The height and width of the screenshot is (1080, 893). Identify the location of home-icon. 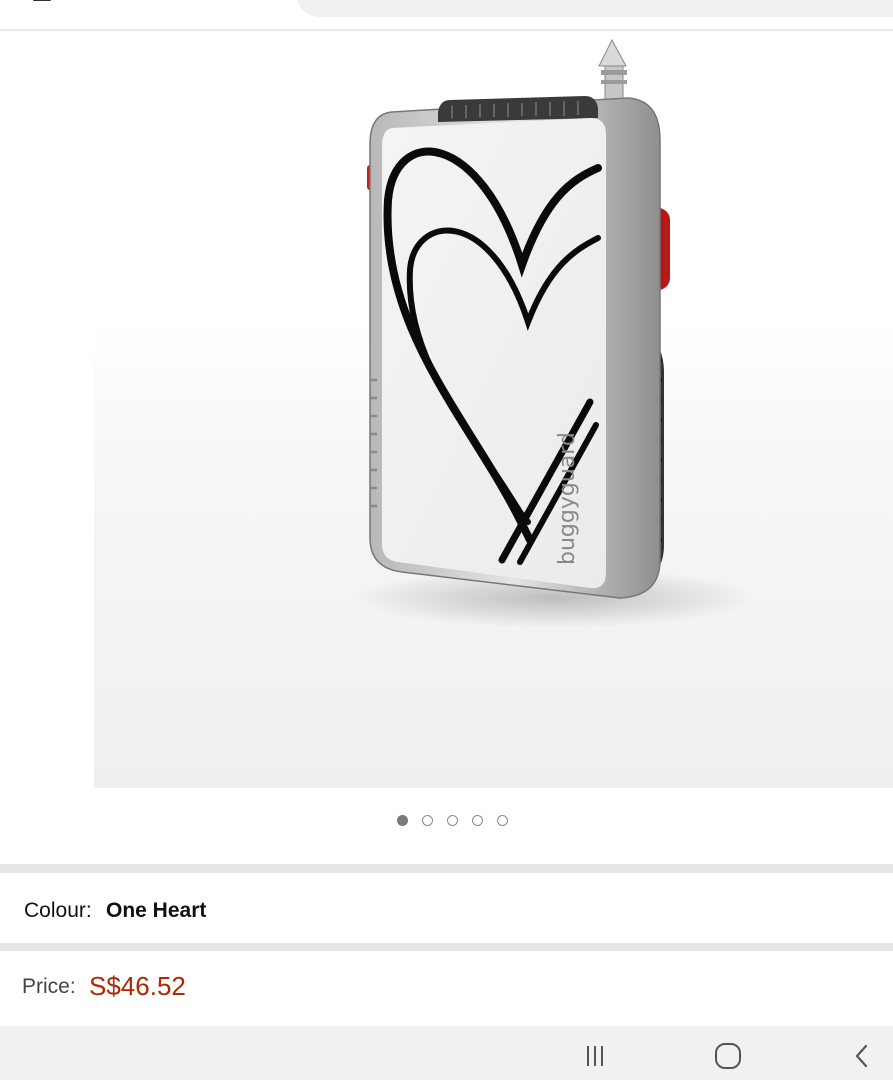
(728, 1056).